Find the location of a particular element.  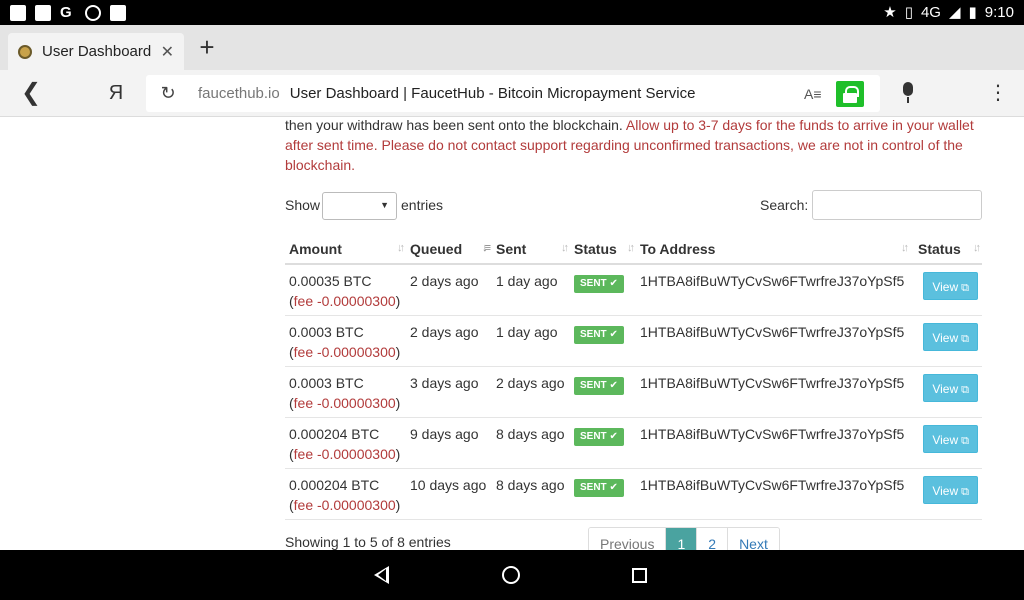

column-header-status: Status ↓↑ is located at coordinates (603, 250).